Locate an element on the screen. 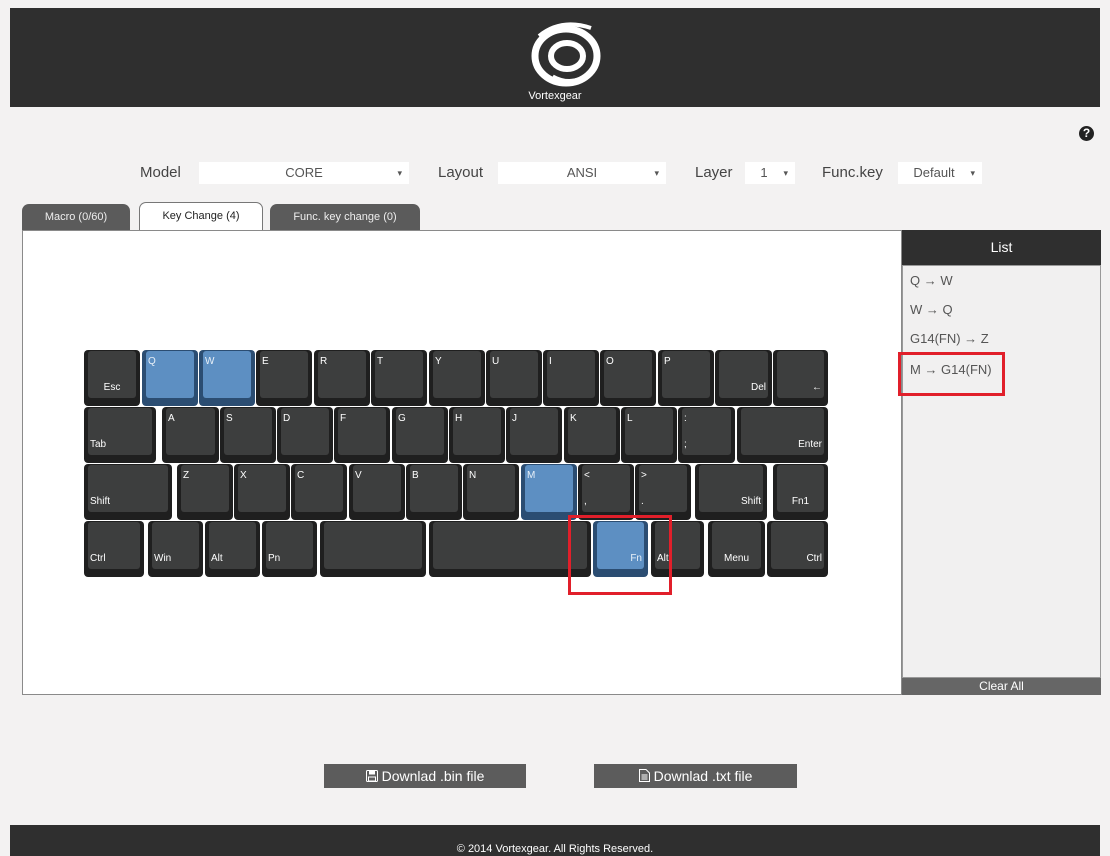 The height and width of the screenshot is (856, 1110). model-label: Model is located at coordinates (160, 172).